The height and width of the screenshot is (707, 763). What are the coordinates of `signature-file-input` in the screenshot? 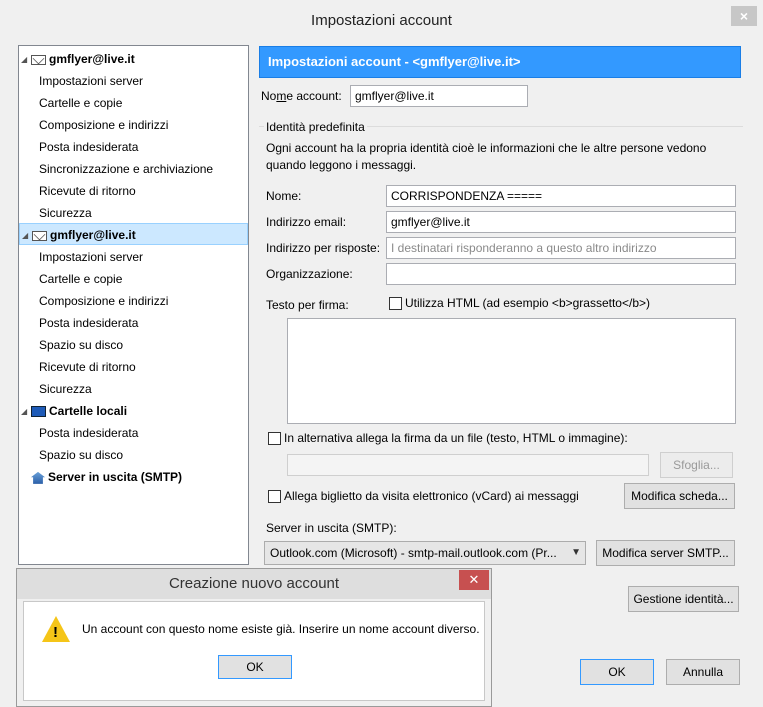 It's located at (468, 465).